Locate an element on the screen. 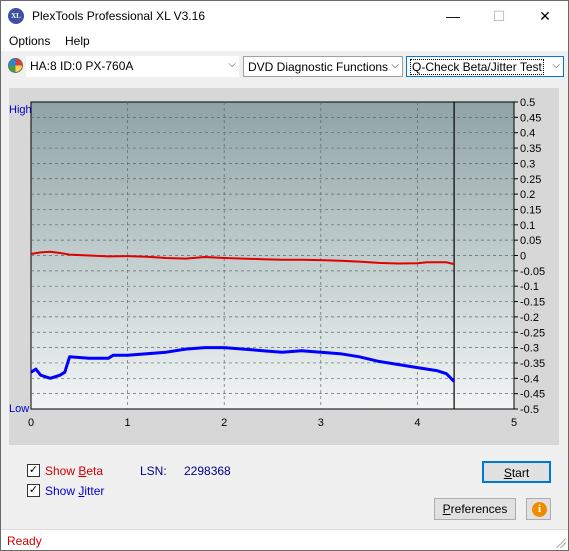 The width and height of the screenshot is (569, 551). test-select-value: Q-Check Beta/Jitter Test is located at coordinates (477, 67).